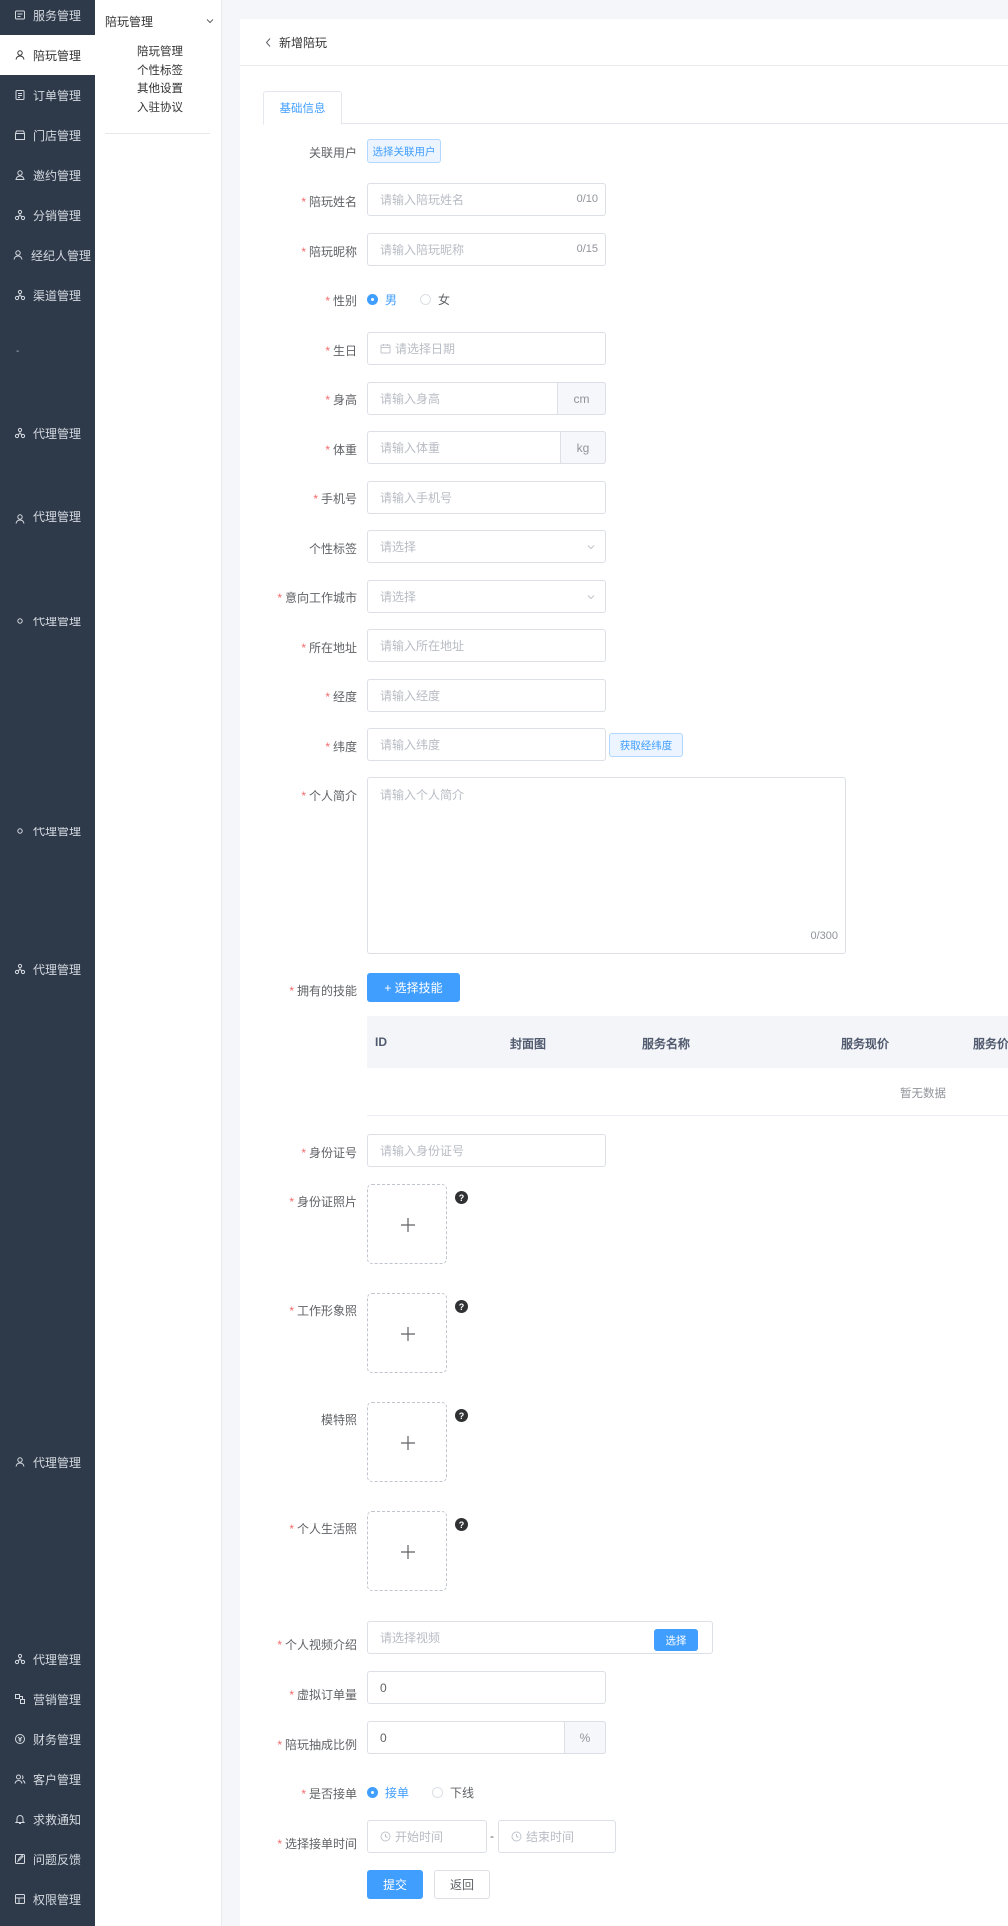 Image resolution: width=1008 pixels, height=1926 pixels. I want to click on start-time-picker: 开始时间, so click(427, 1836).